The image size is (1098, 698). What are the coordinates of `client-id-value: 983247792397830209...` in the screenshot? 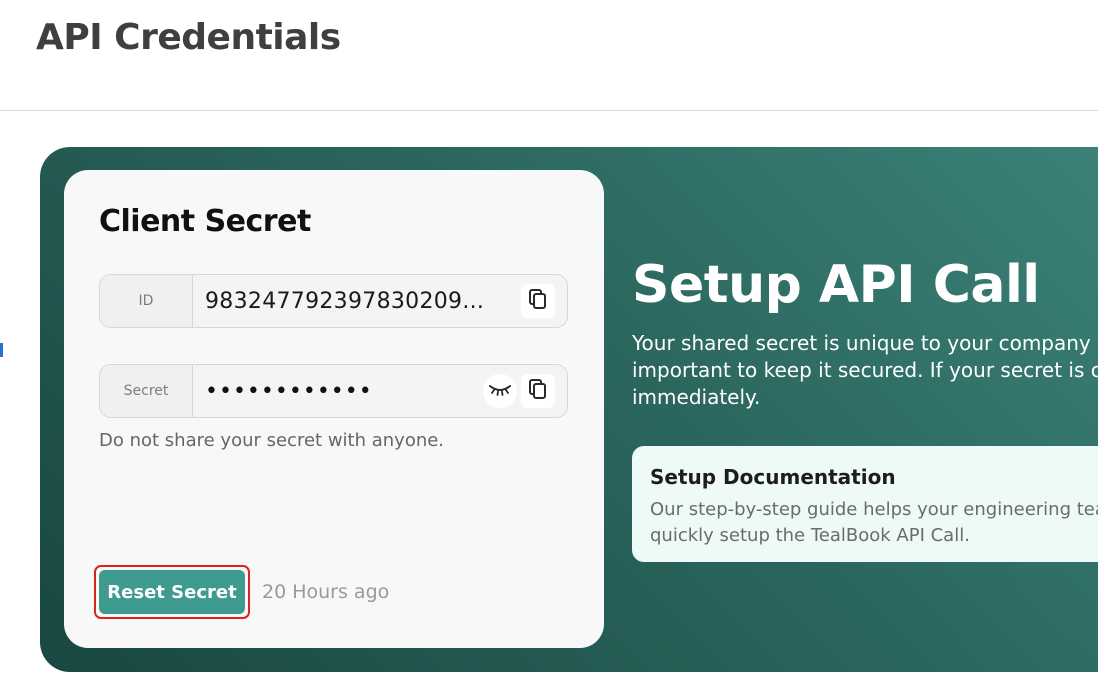 It's located at (357, 301).